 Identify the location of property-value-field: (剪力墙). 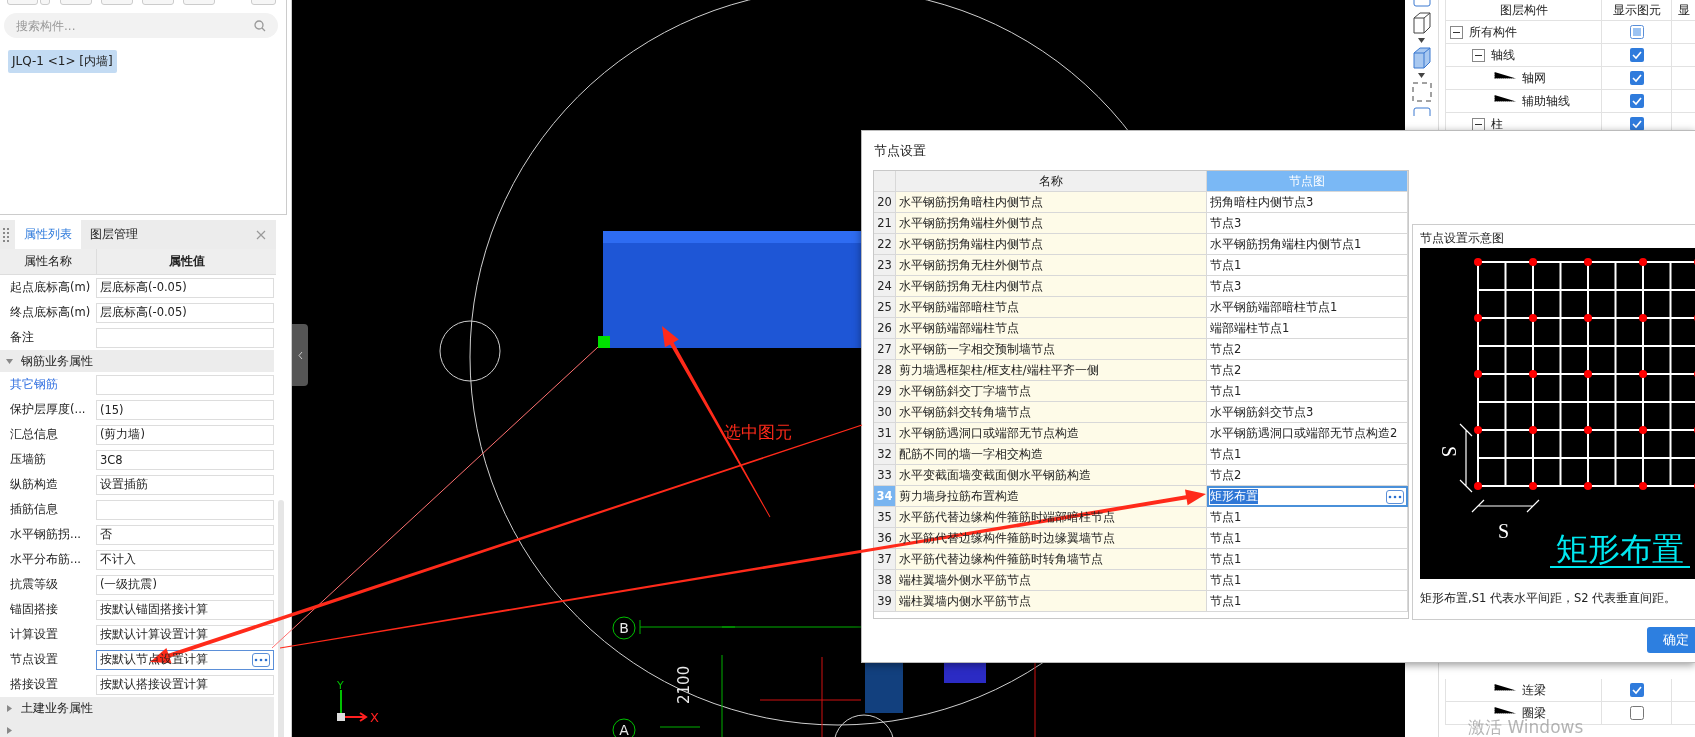
(185, 434).